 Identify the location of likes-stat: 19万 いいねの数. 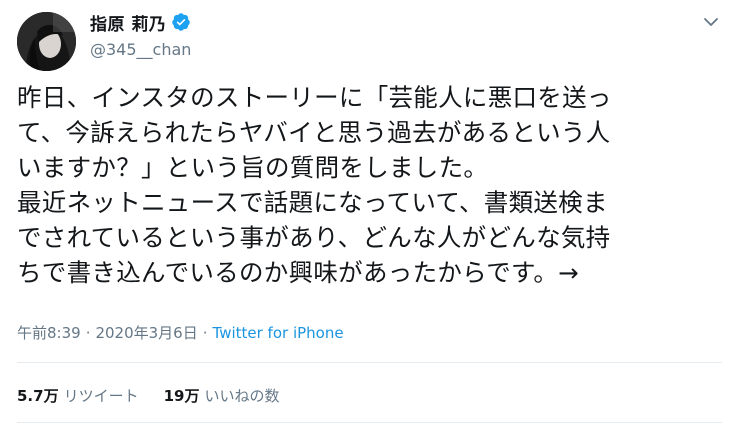
(222, 395).